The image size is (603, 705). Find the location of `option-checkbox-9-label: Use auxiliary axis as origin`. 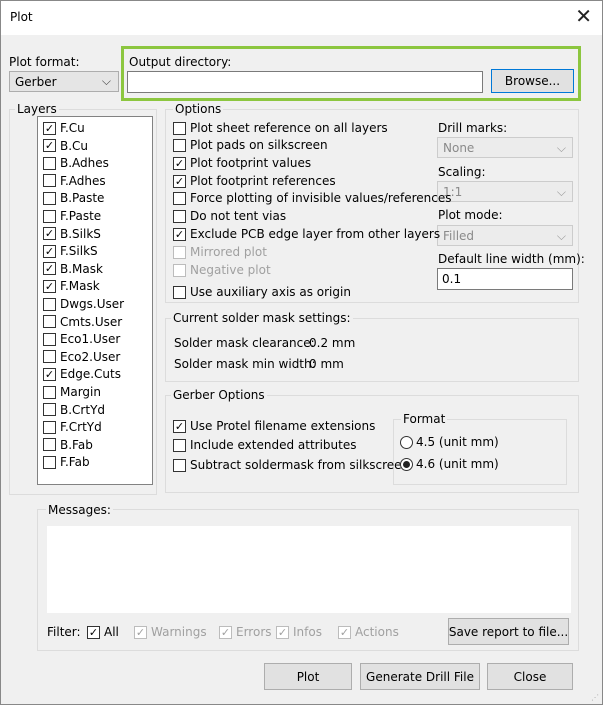

option-checkbox-9-label: Use auxiliary axis as origin is located at coordinates (270, 292).